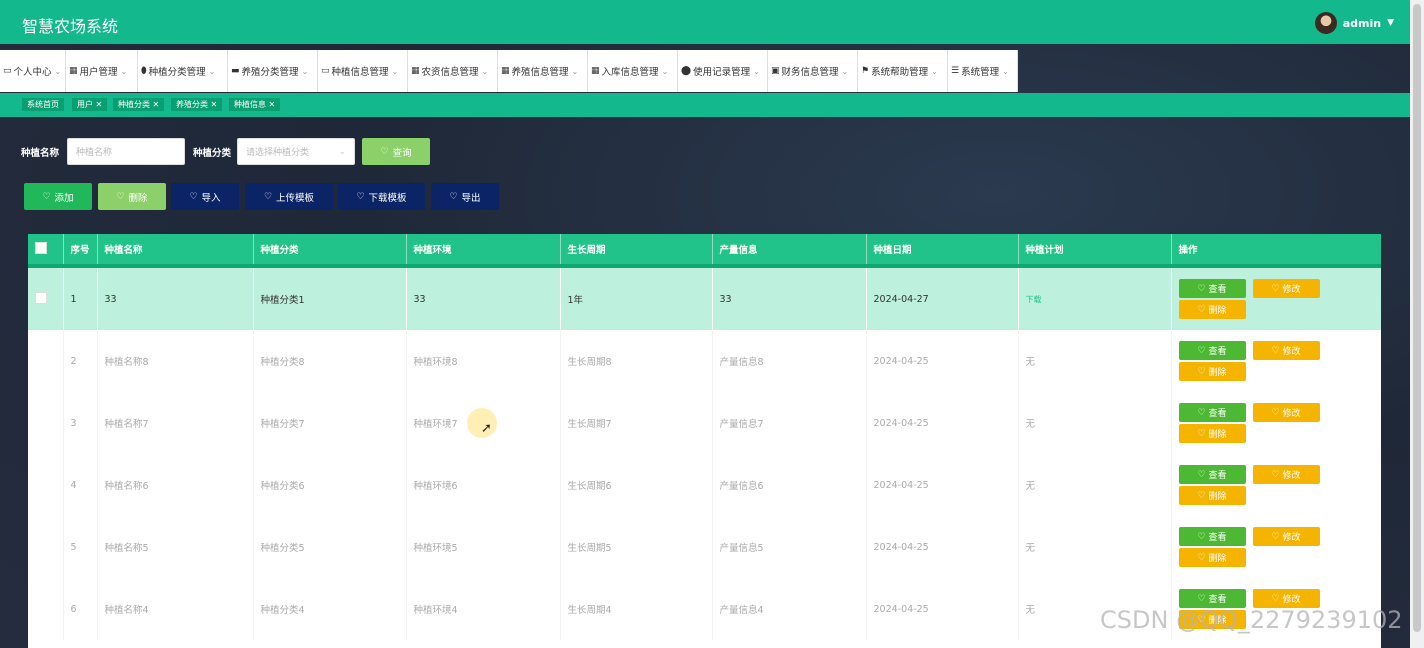  Describe the element at coordinates (330, 298) in the screenshot. I see `cell-cat: 种植分类1` at that location.